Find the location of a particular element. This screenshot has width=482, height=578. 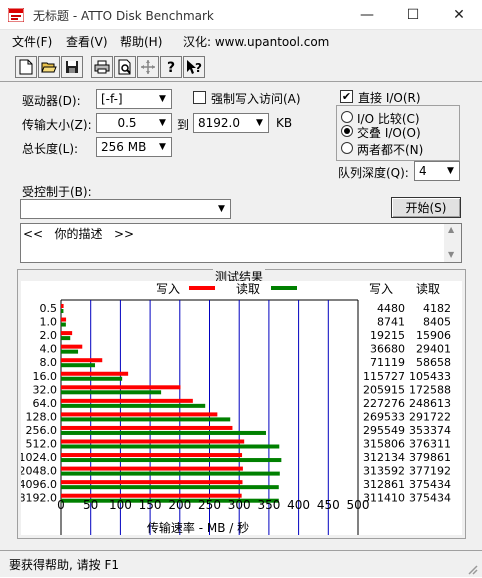

x-tick-label: 400 is located at coordinates (298, 505).